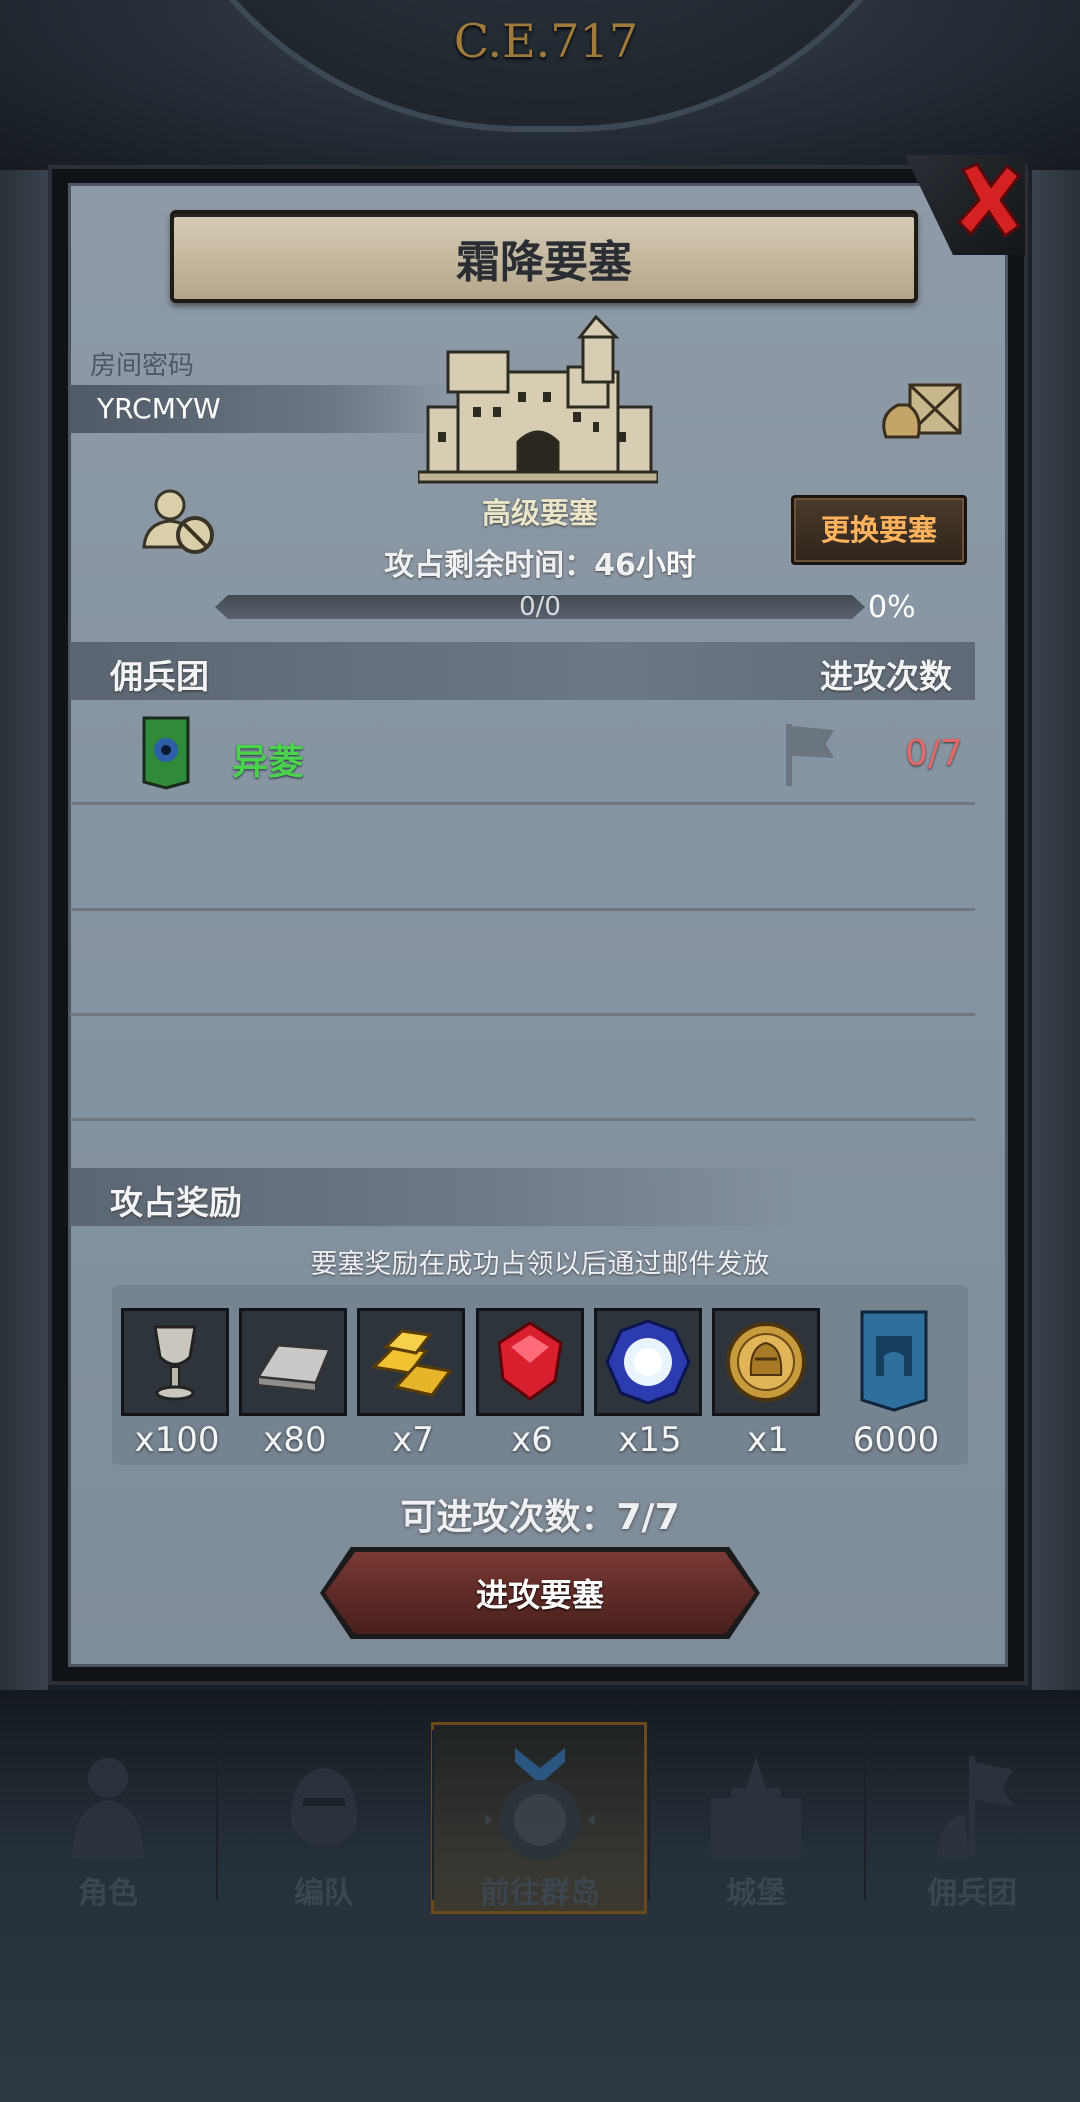 The width and height of the screenshot is (1080, 2102). I want to click on mercenary-attack-count: 0/7, so click(934, 753).